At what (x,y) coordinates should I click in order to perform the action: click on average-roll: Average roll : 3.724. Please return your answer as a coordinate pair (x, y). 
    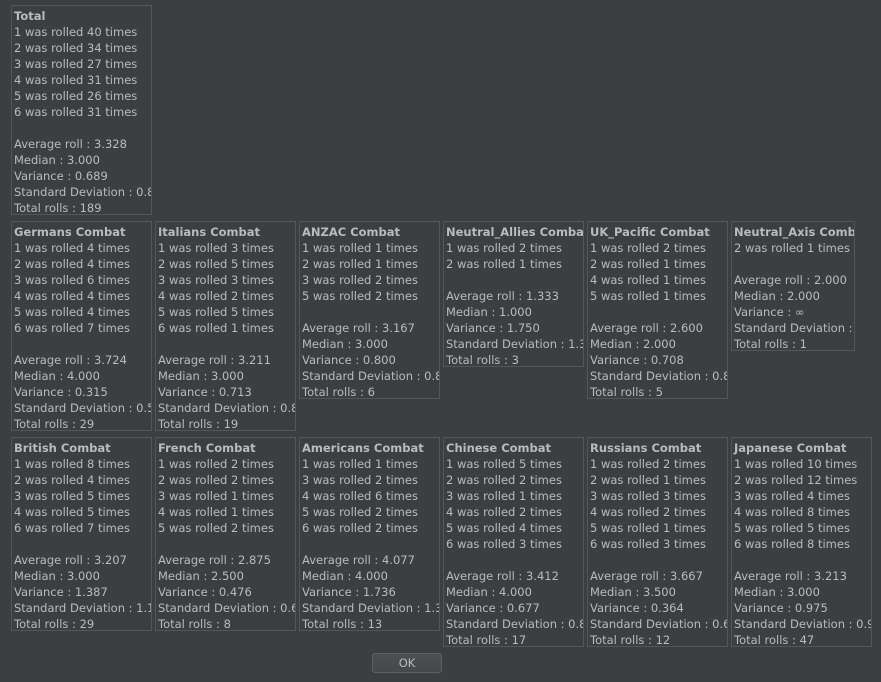
    Looking at the image, I should click on (70, 360).